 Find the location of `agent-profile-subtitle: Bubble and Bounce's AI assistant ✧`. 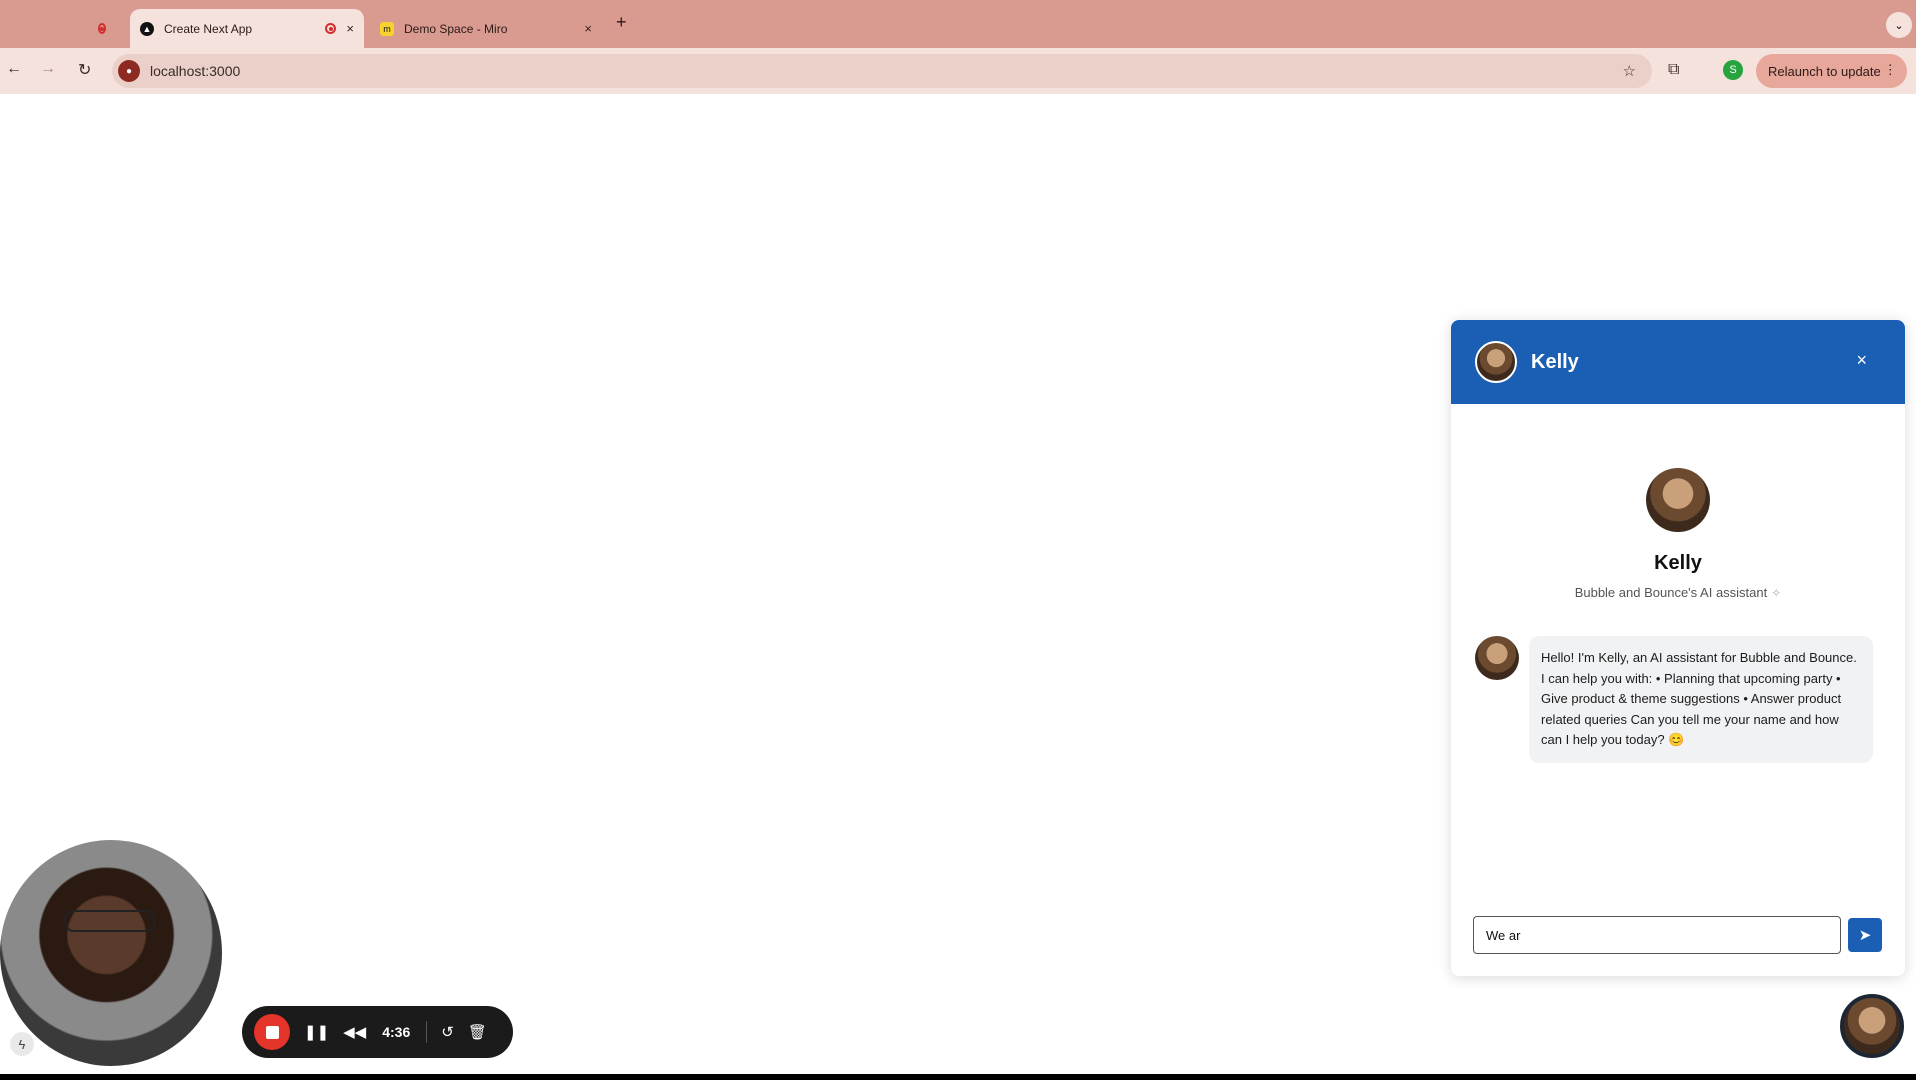

agent-profile-subtitle: Bubble and Bounce's AI assistant ✧ is located at coordinates (1678, 592).